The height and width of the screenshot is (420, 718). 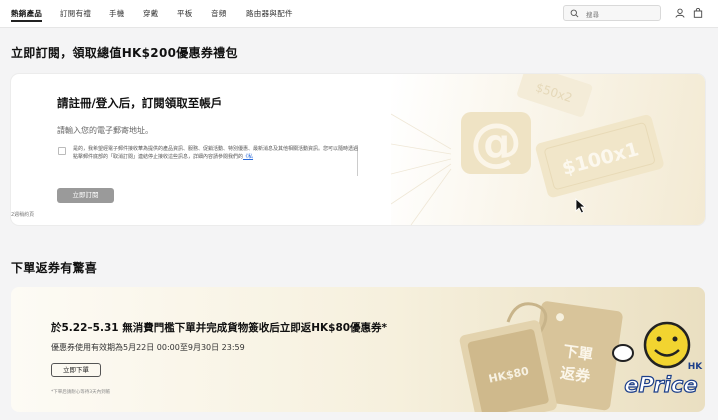 I want to click on nav-item-audio: 音頻, so click(x=219, y=13).